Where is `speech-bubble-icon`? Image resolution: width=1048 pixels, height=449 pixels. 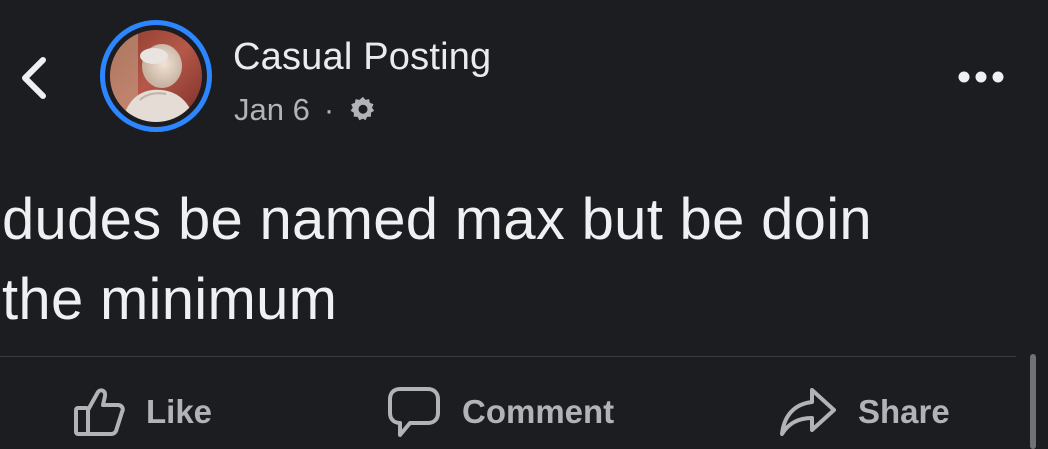 speech-bubble-icon is located at coordinates (414, 412).